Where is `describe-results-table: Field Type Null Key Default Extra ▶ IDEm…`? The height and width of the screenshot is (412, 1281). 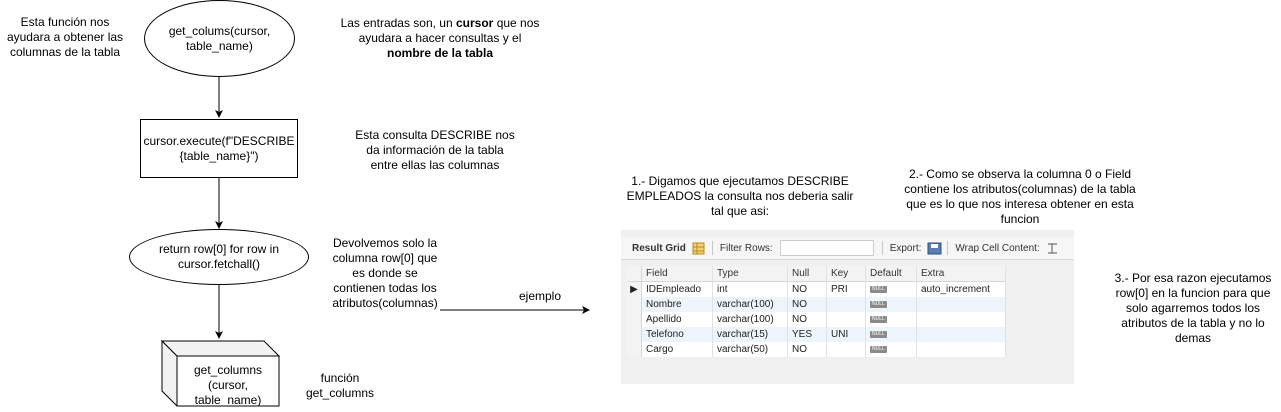 describe-results-table: Field Type Null Key Default Extra ▶ IDEm… is located at coordinates (816, 311).